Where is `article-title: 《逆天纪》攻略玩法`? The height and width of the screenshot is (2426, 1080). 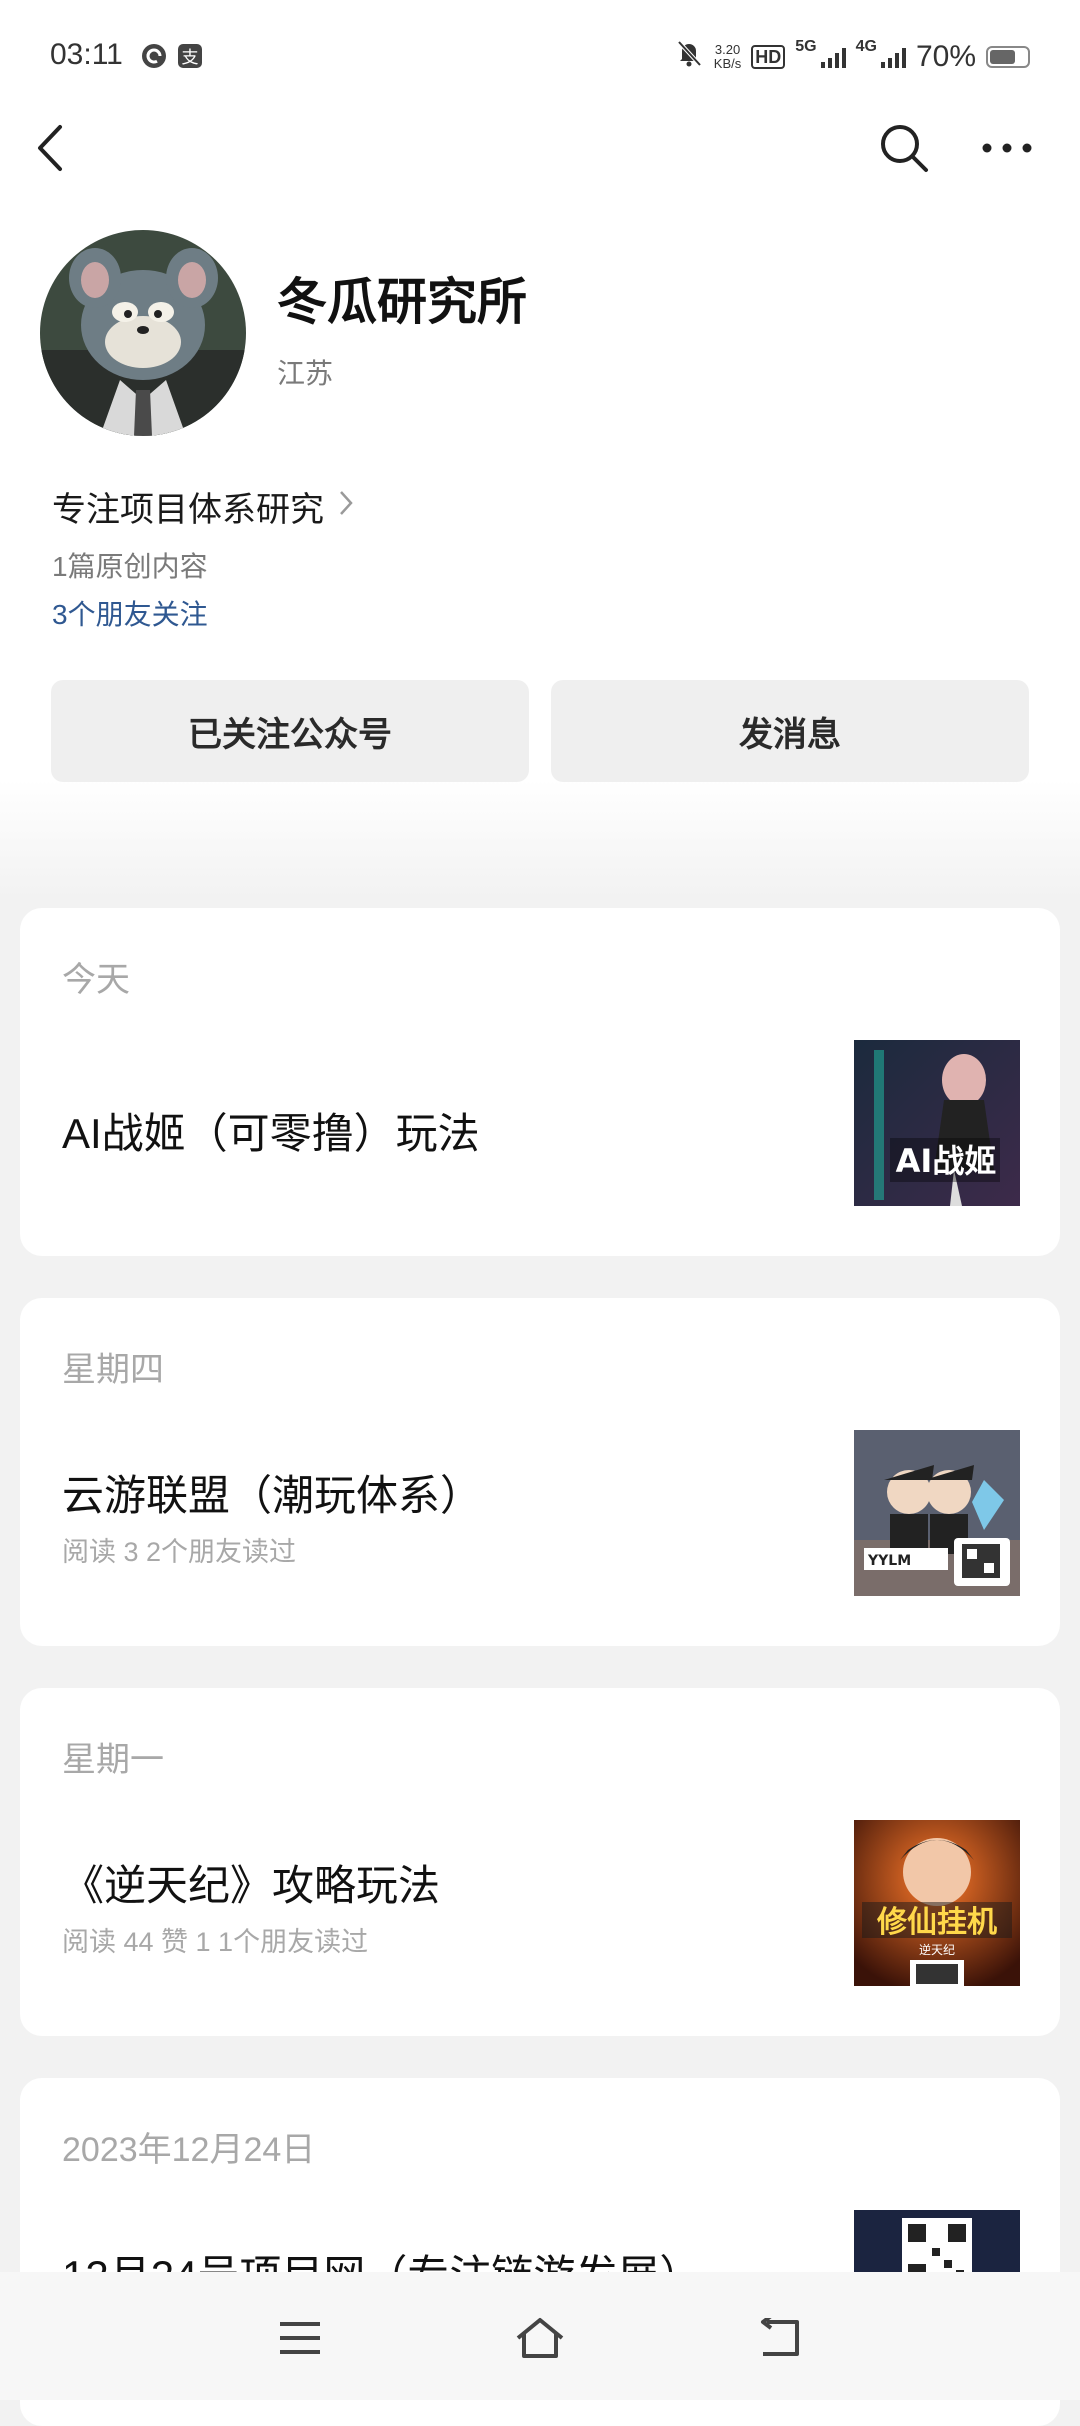 article-title: 《逆天纪》攻略玩法 is located at coordinates (251, 1882).